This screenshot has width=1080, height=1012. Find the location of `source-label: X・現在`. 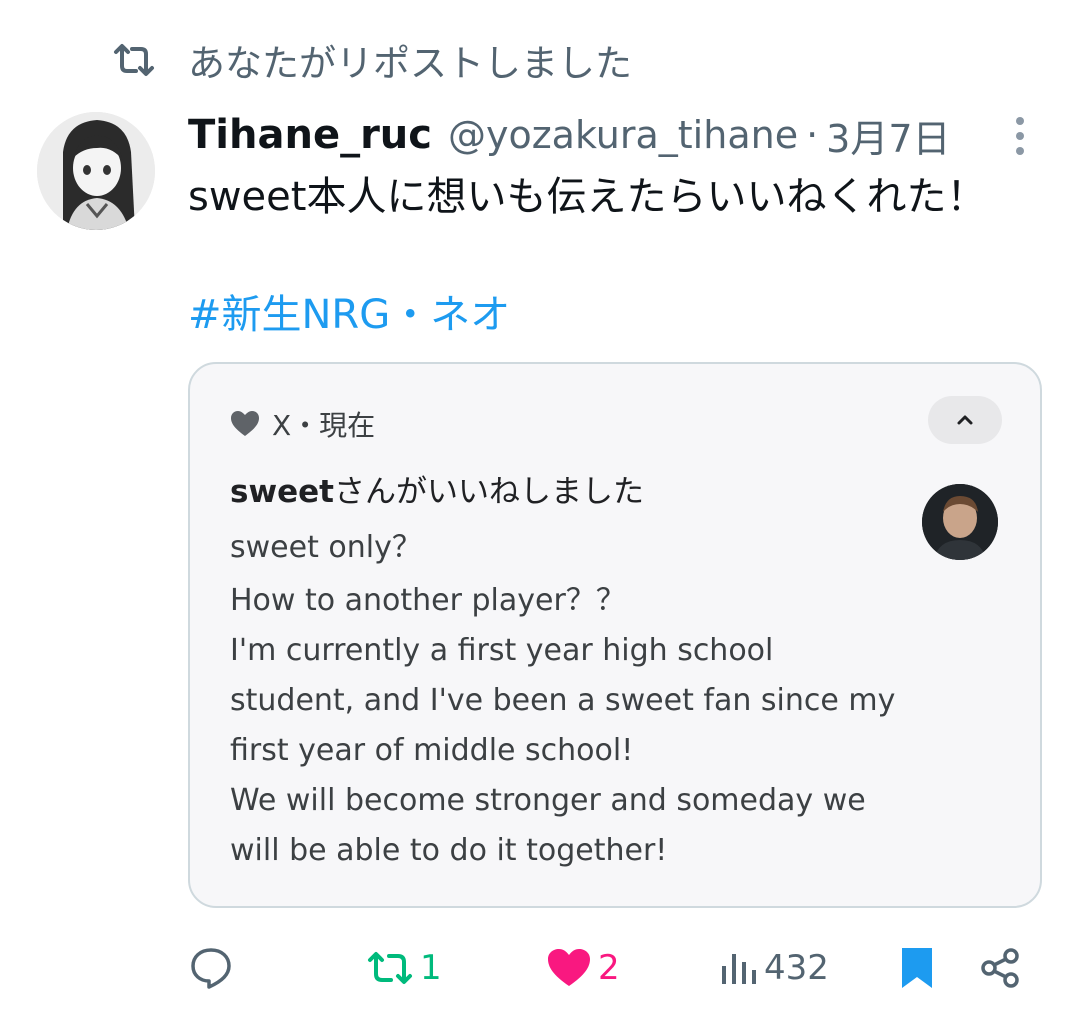

source-label: X・現在 is located at coordinates (324, 425).